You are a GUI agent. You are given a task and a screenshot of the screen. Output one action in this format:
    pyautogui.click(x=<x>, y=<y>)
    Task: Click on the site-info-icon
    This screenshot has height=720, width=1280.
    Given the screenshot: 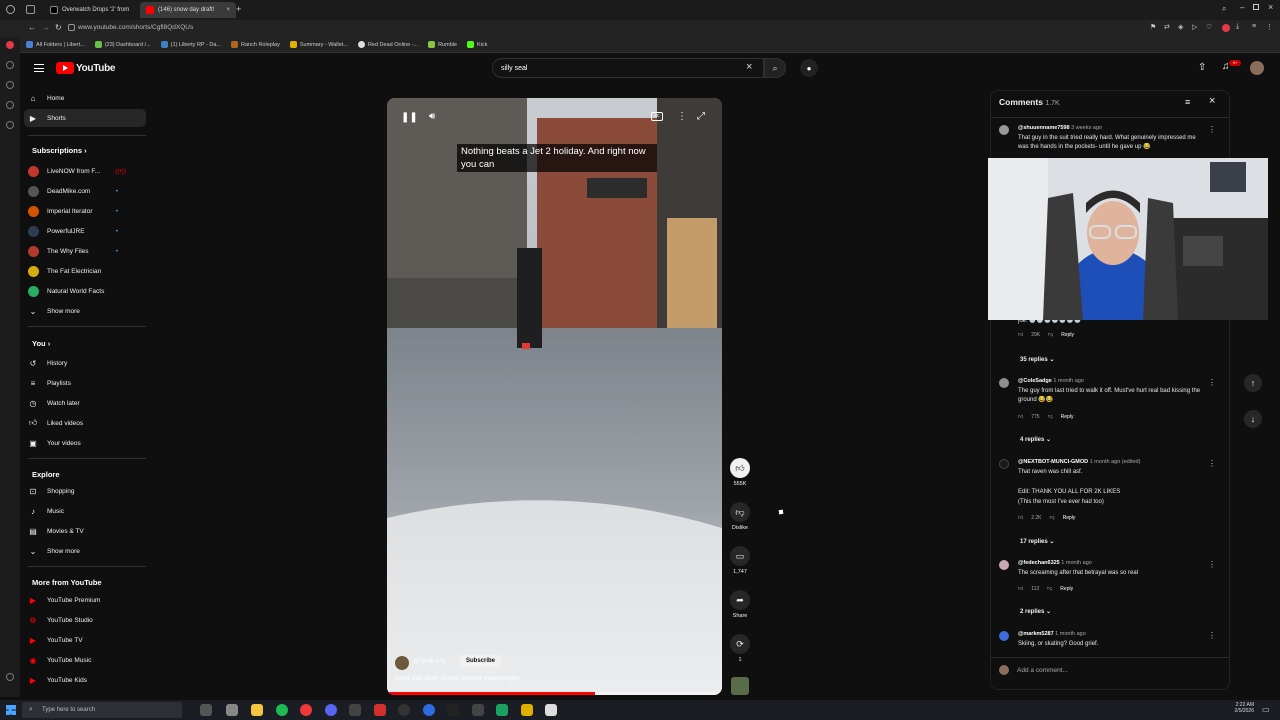 What is the action you would take?
    pyautogui.click(x=71, y=27)
    